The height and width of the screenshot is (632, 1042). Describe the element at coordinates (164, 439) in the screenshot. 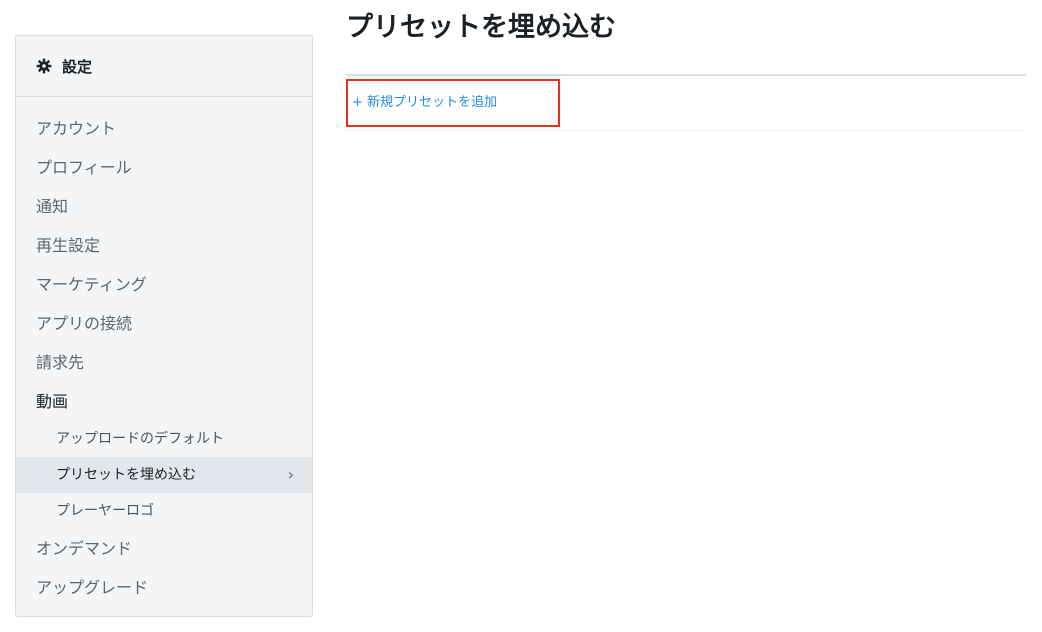

I see `sidebar-subitem-upload-defaults: アップロードのデフォルト` at that location.